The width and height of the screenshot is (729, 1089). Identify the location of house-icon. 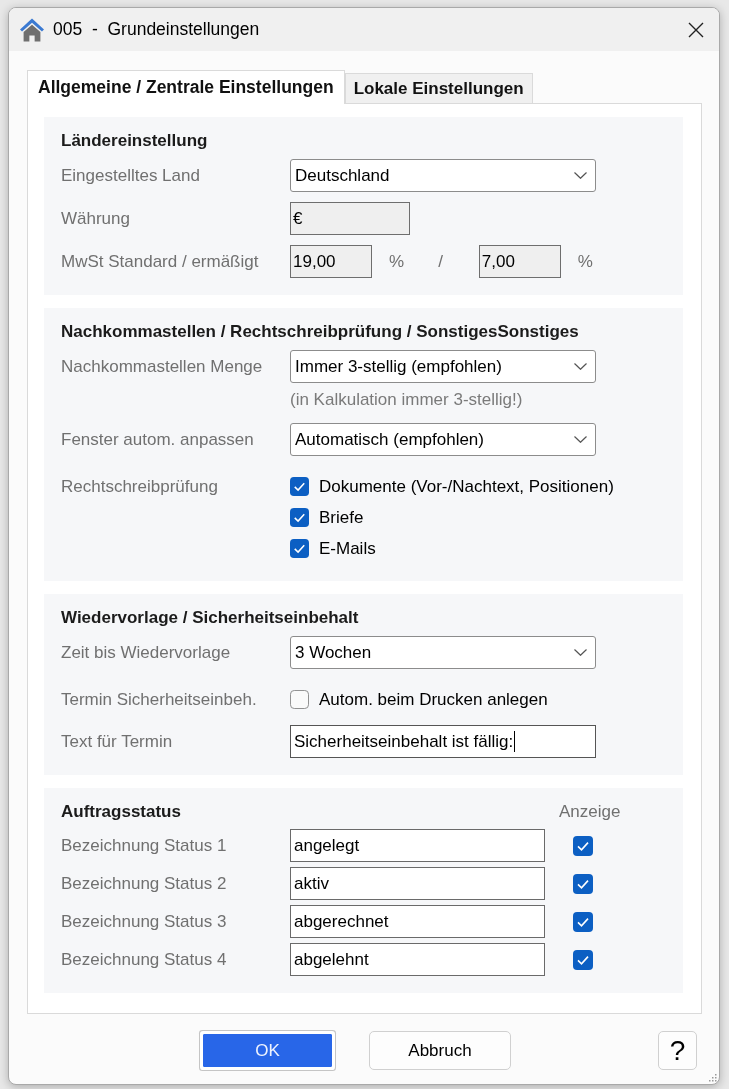
(32, 29).